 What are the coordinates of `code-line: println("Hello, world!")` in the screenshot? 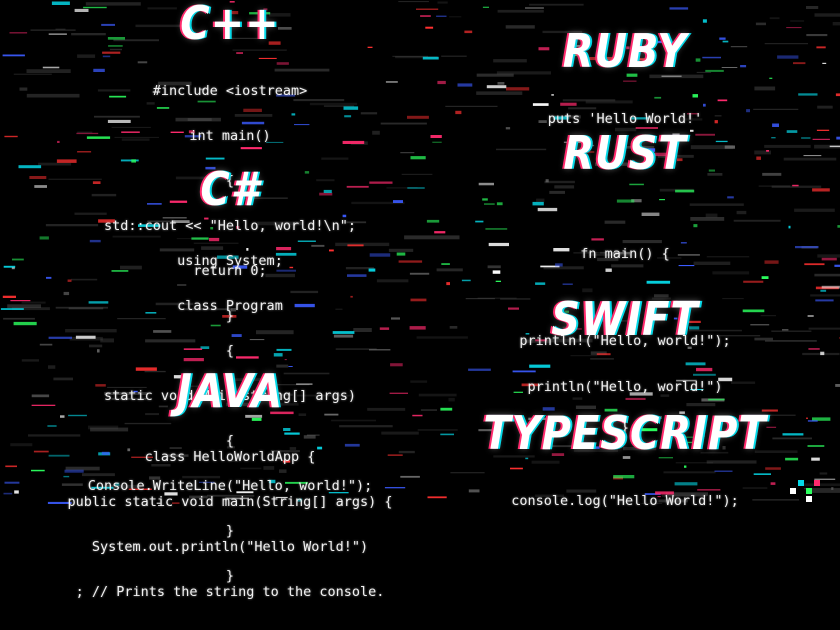 It's located at (625, 387).